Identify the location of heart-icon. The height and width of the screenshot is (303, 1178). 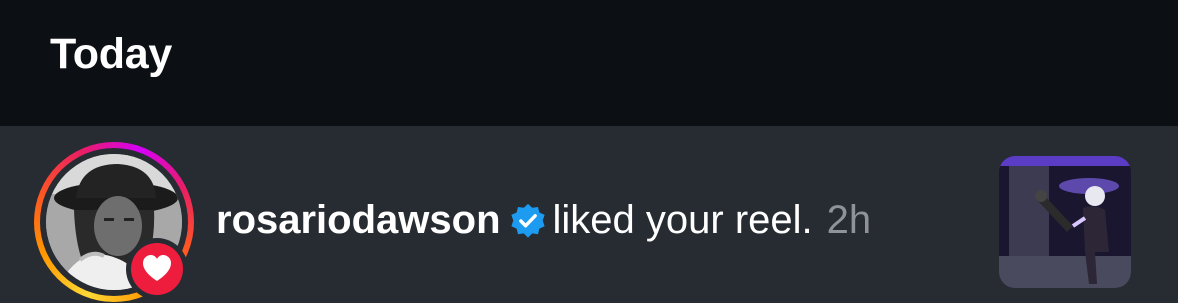
(157, 268).